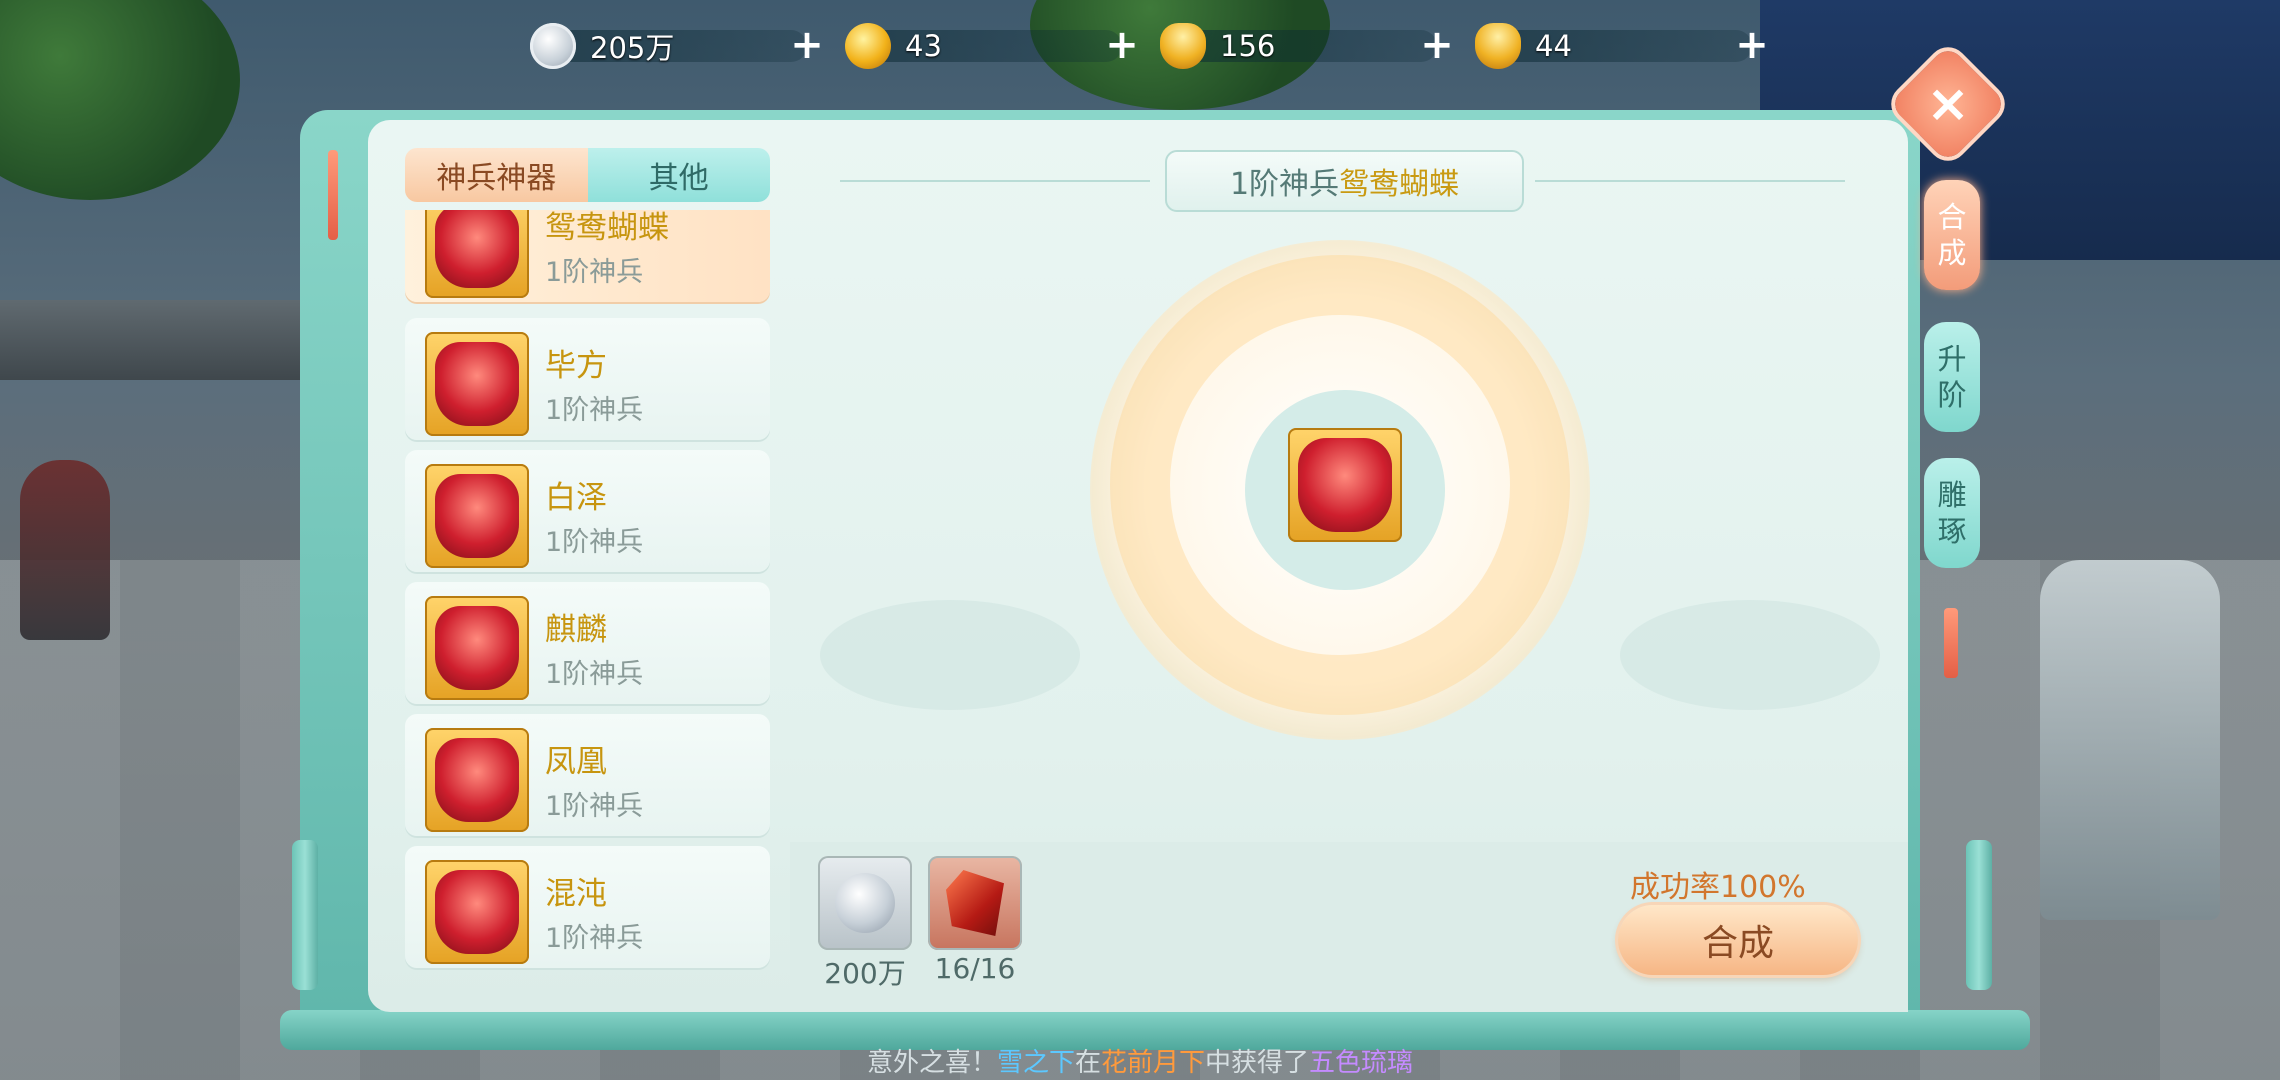  Describe the element at coordinates (975, 968) in the screenshot. I see `material-crystal-count: 16/16` at that location.